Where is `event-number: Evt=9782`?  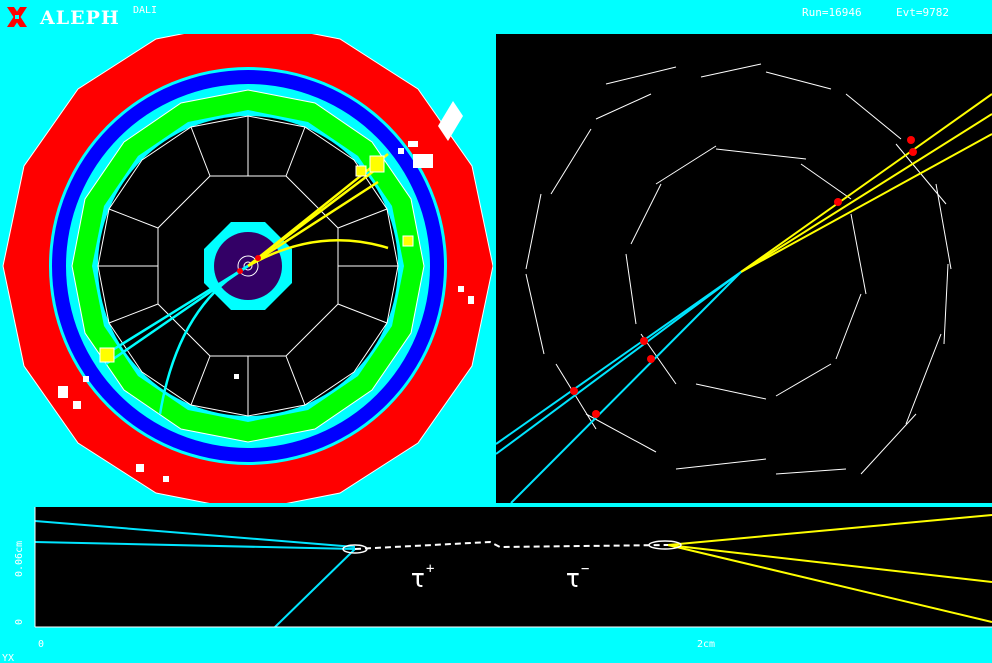 event-number: Evt=9782 is located at coordinates (922, 12).